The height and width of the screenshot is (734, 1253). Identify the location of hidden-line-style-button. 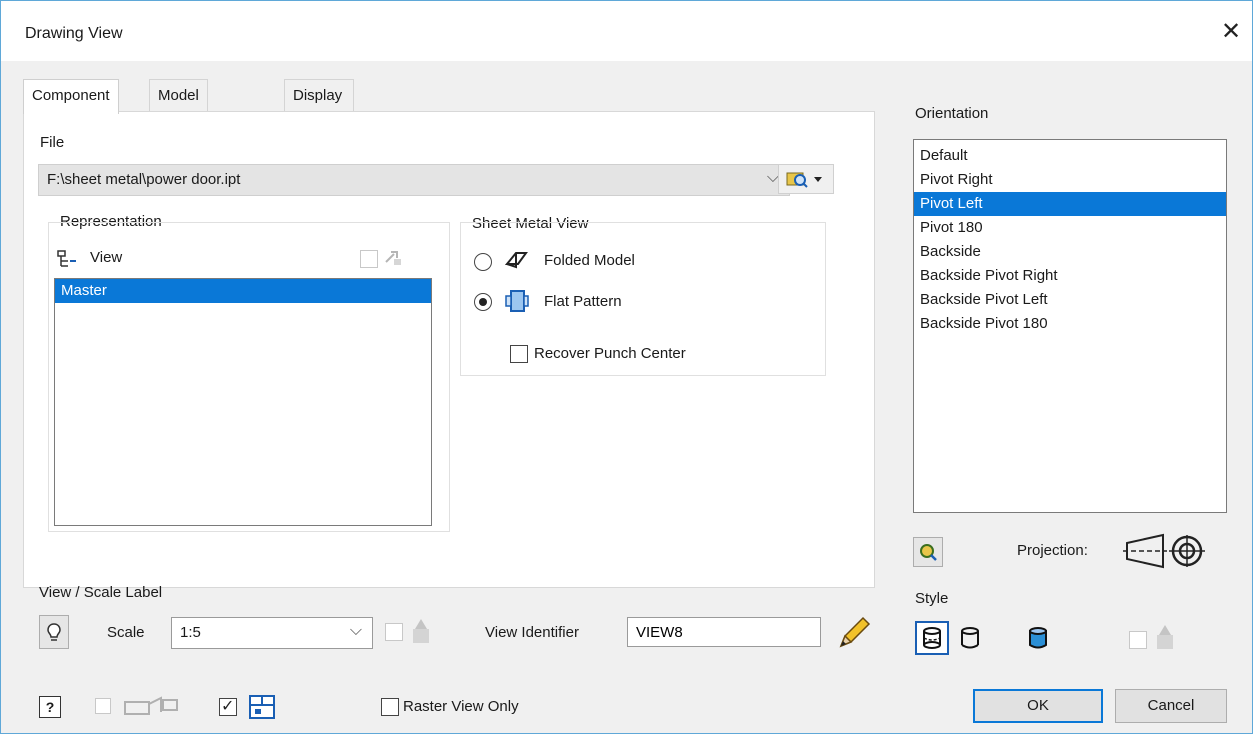
(932, 638).